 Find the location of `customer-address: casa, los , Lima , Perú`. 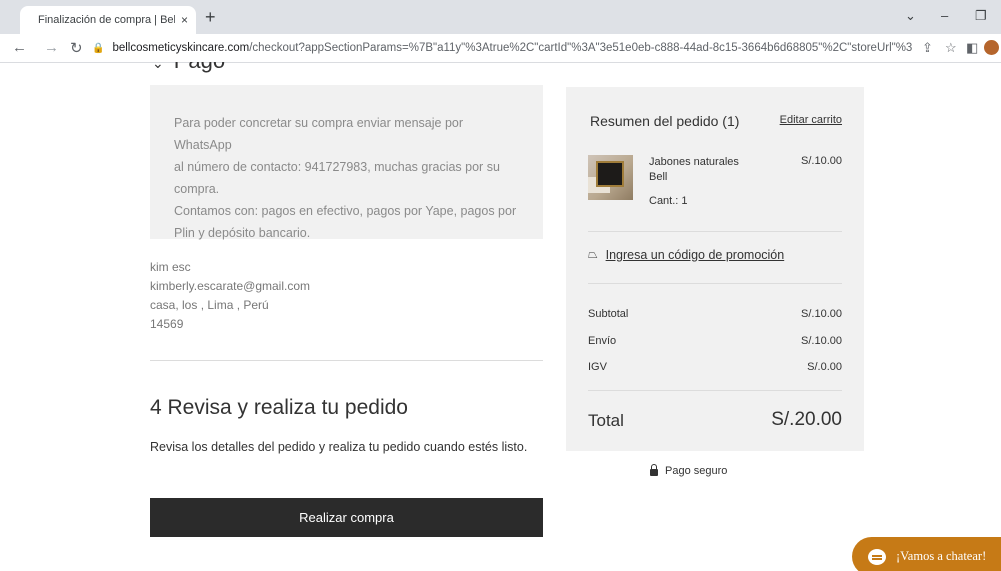

customer-address: casa, los , Lima , Perú is located at coordinates (209, 305).